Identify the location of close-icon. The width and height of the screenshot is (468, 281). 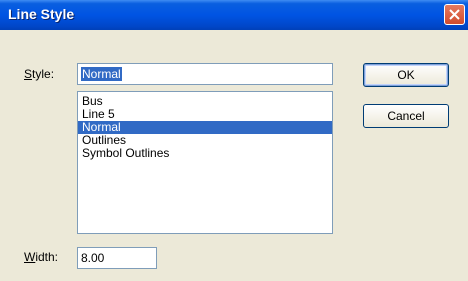
(454, 14).